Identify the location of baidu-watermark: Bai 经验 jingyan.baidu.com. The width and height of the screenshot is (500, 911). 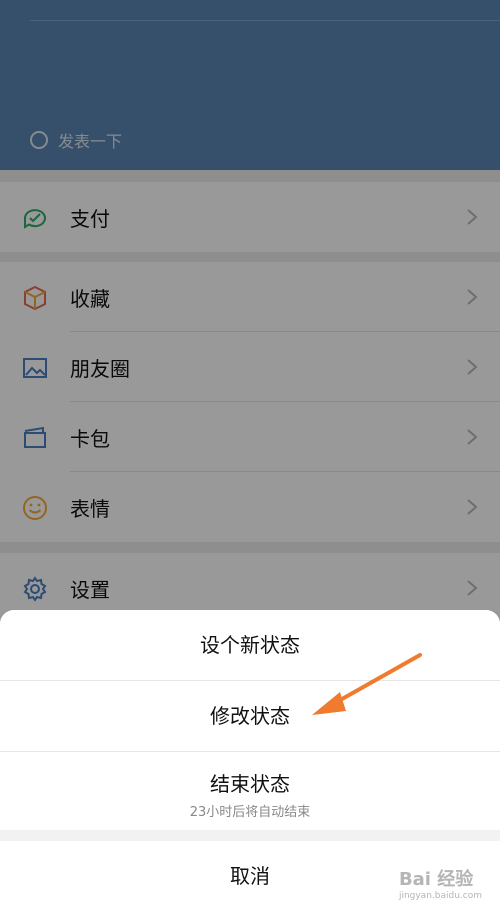
(440, 883).